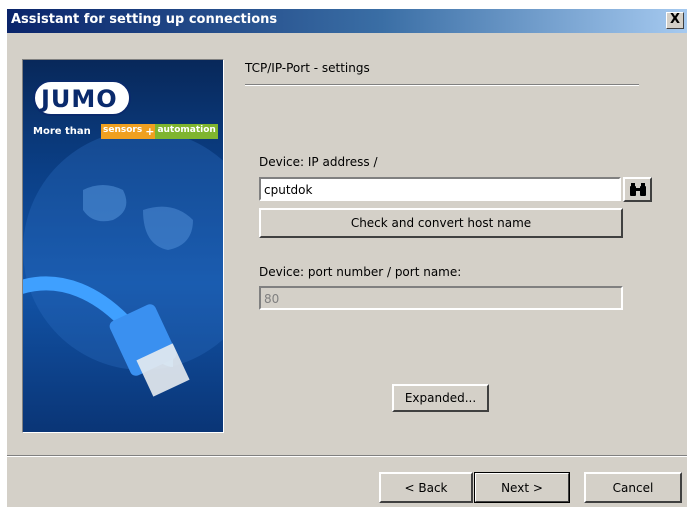  I want to click on back-button: < Back, so click(426, 487).